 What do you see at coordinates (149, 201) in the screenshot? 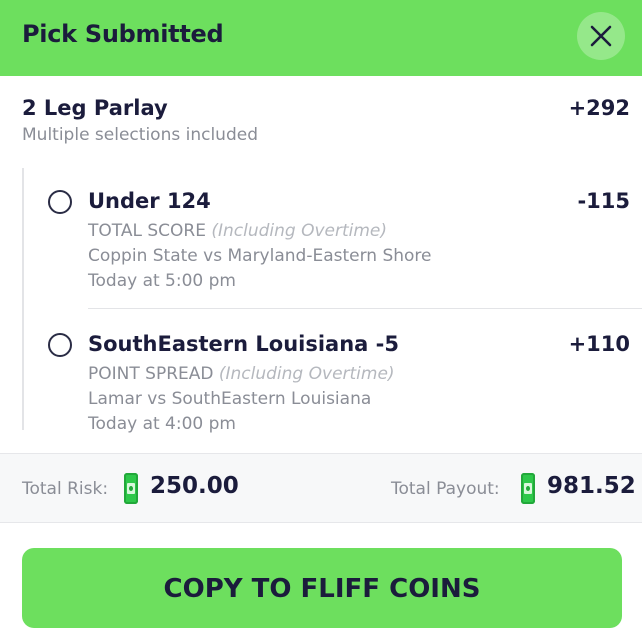
I see `leg-selection: Under 124` at bounding box center [149, 201].